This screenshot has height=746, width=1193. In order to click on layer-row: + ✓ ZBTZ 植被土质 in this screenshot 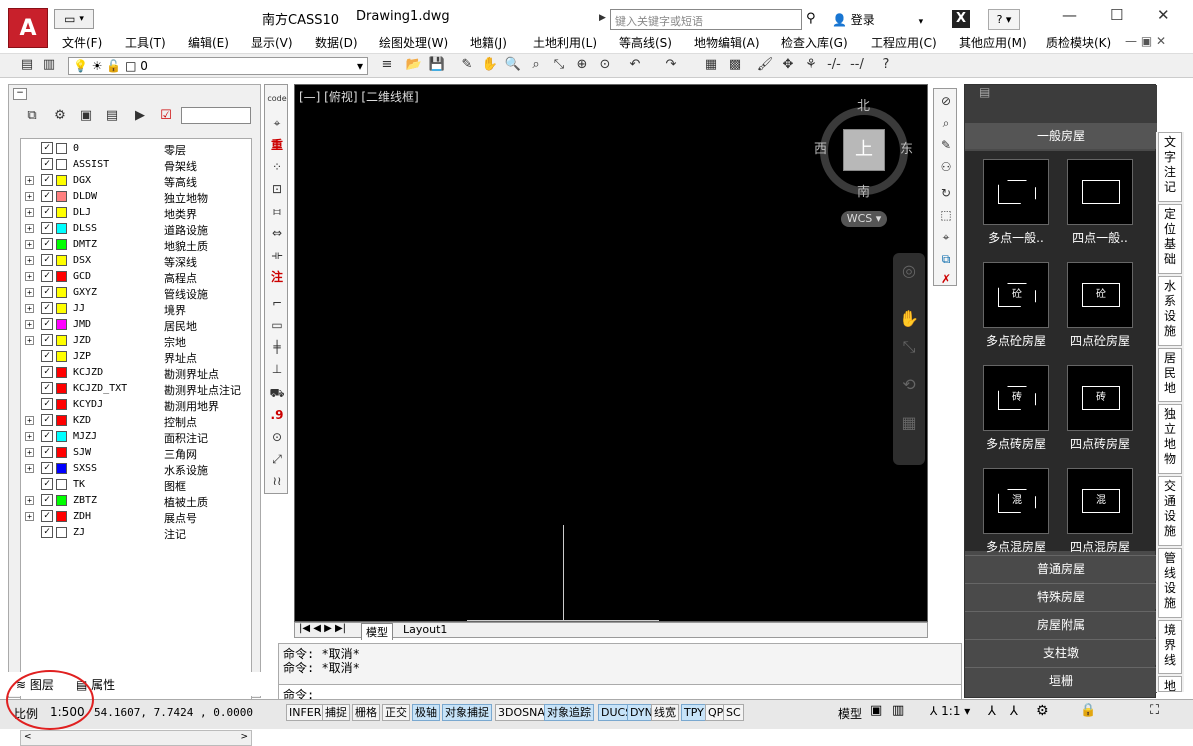, I will do `click(137, 501)`.